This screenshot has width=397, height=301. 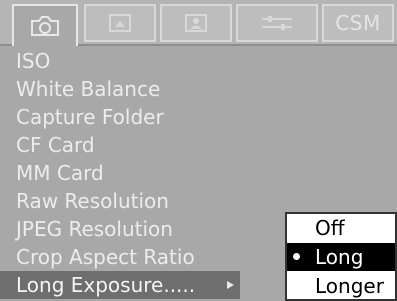 I want to click on person-icon, so click(x=196, y=23).